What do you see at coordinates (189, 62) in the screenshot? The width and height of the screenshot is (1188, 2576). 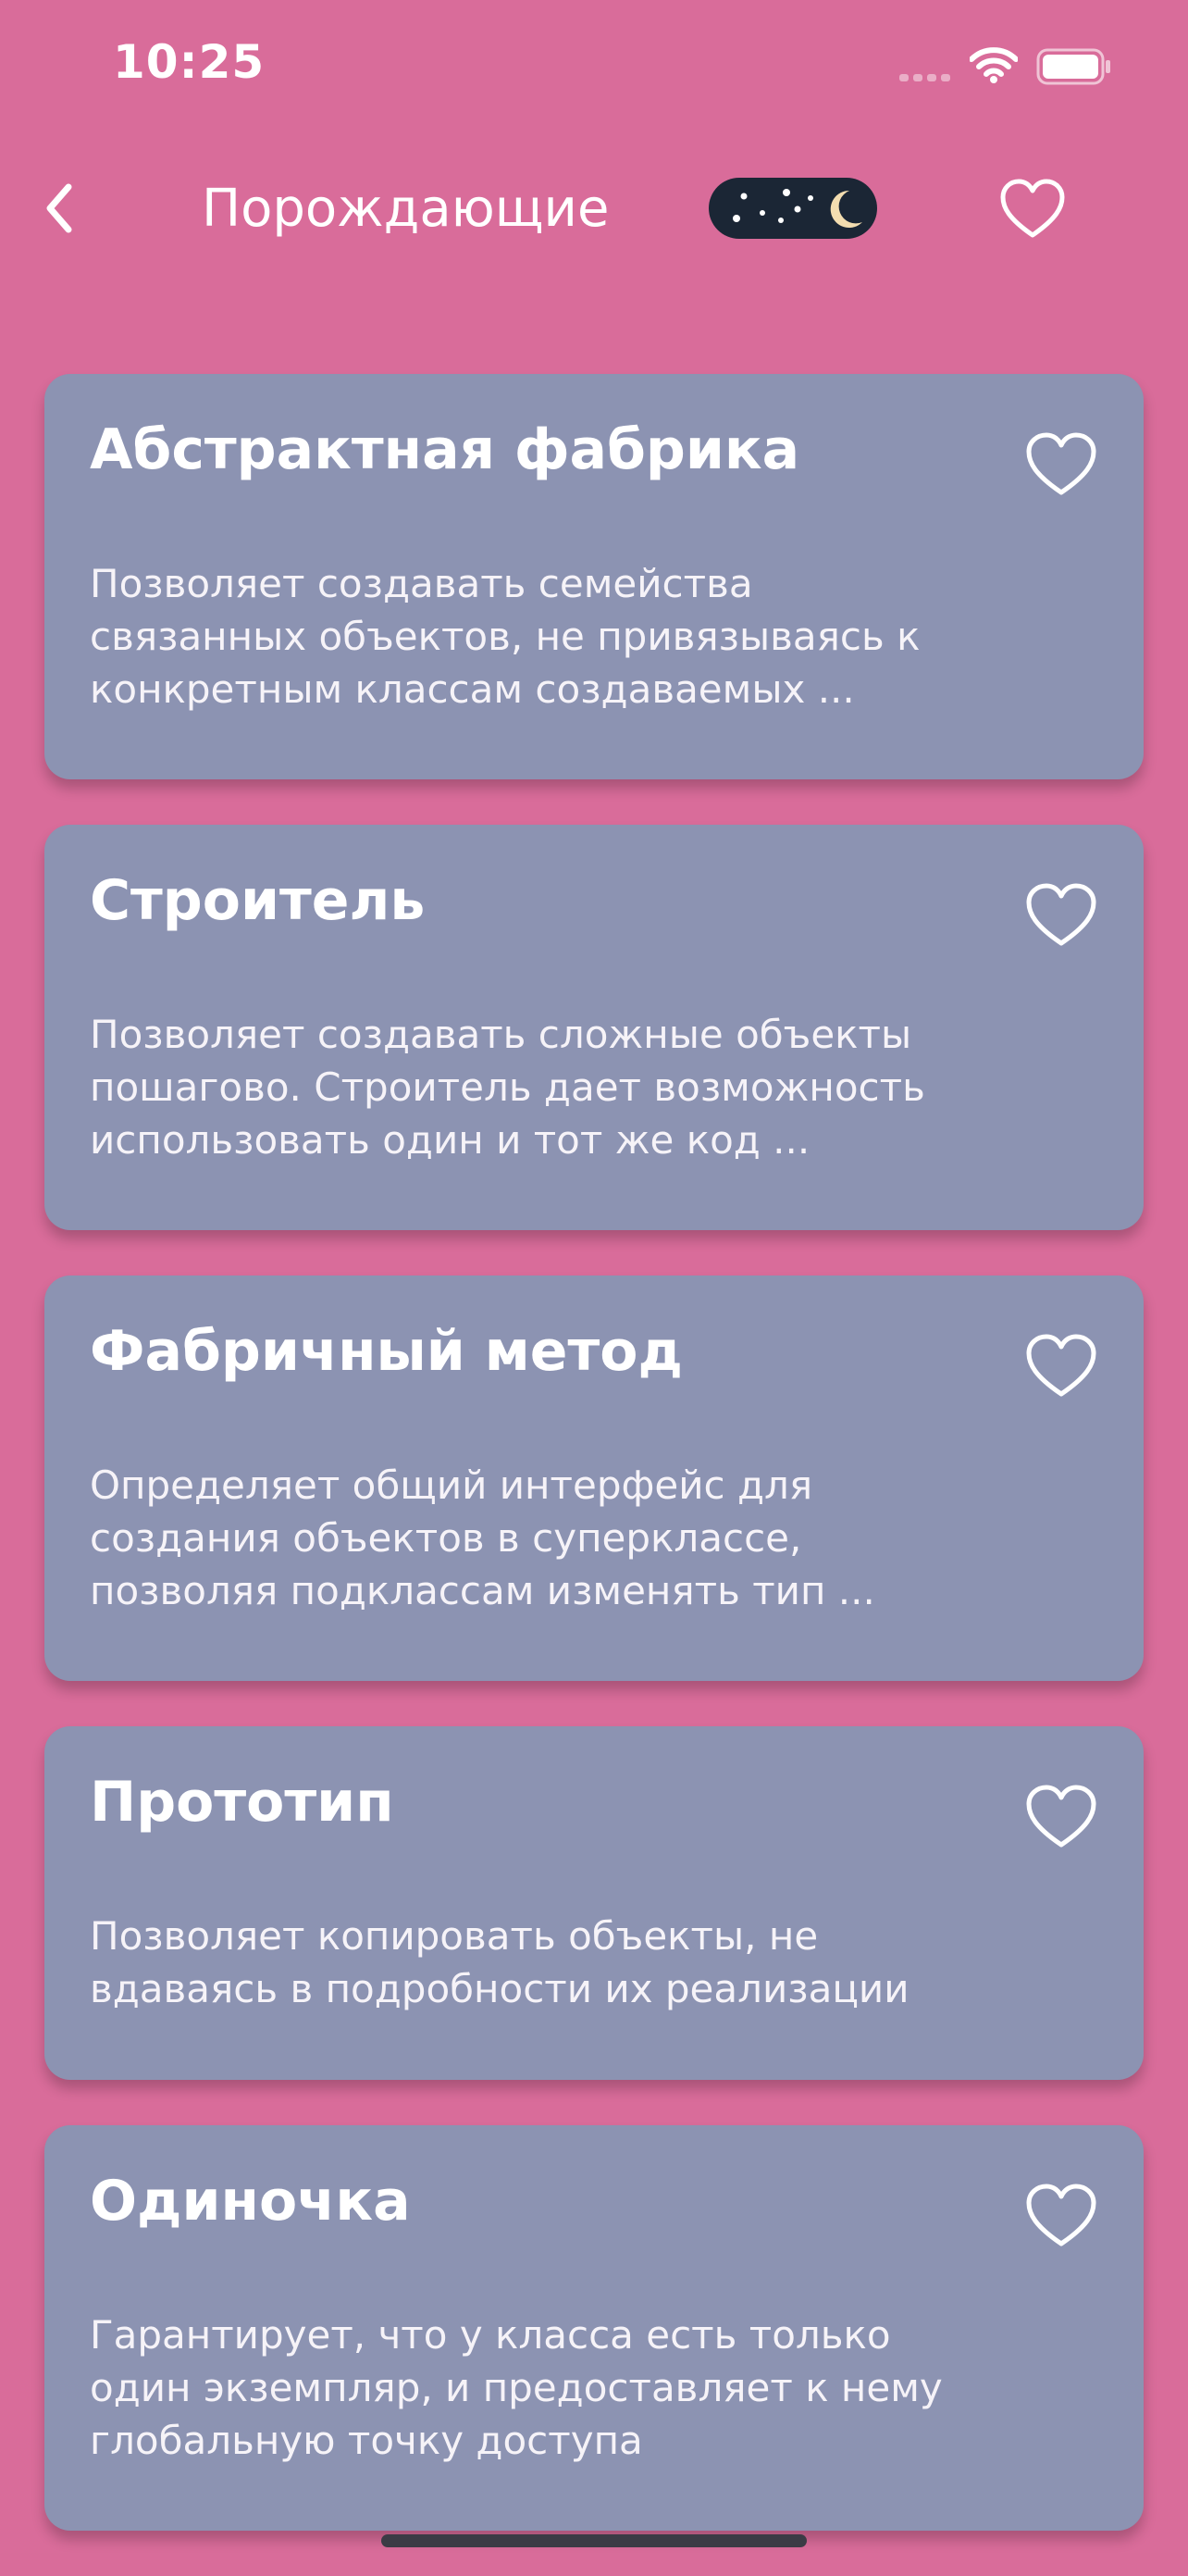 I see `status-time: 10:25` at bounding box center [189, 62].